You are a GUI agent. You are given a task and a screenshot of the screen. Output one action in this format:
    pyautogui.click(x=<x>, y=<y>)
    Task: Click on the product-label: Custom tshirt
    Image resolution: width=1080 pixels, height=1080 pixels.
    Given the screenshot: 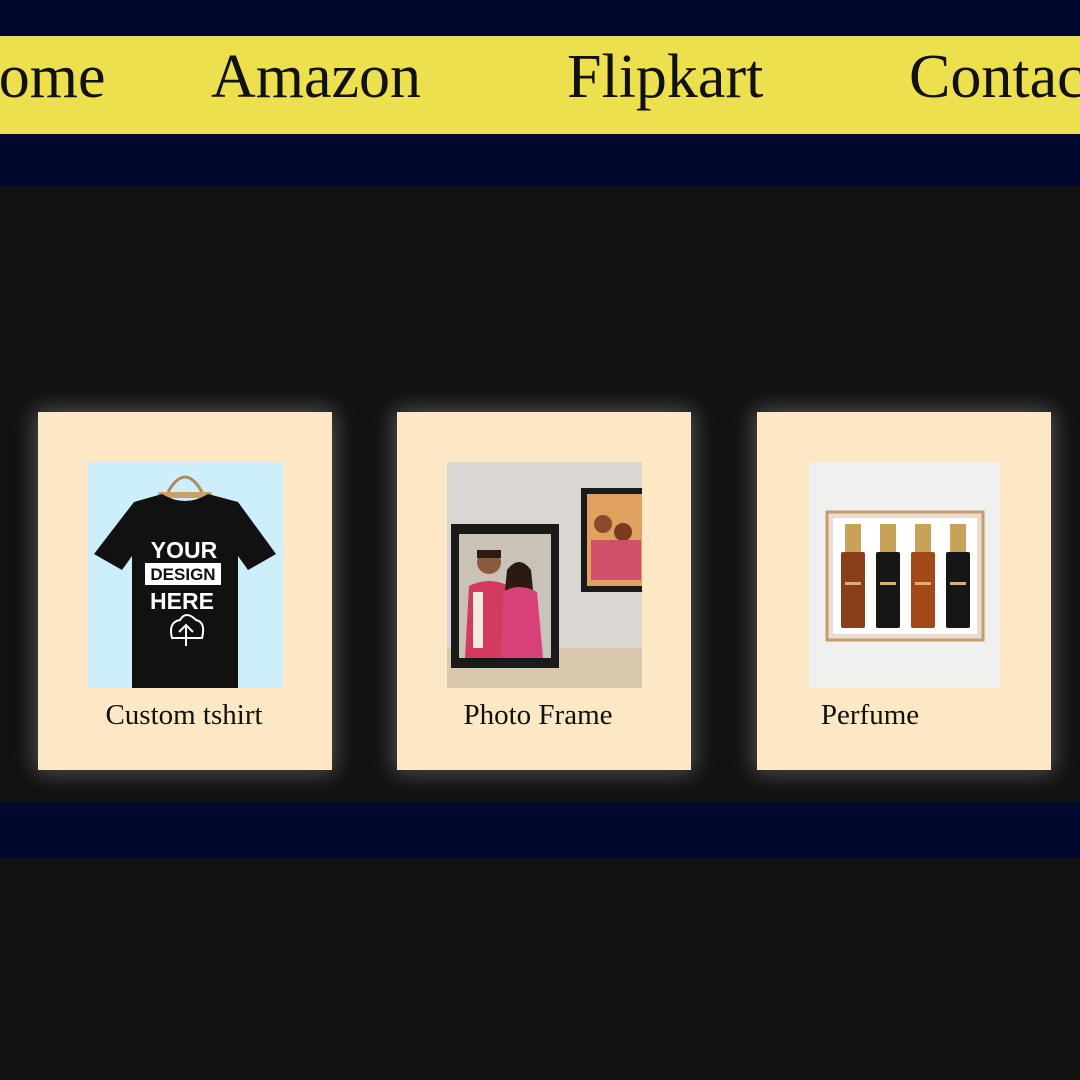 What is the action you would take?
    pyautogui.click(x=184, y=715)
    